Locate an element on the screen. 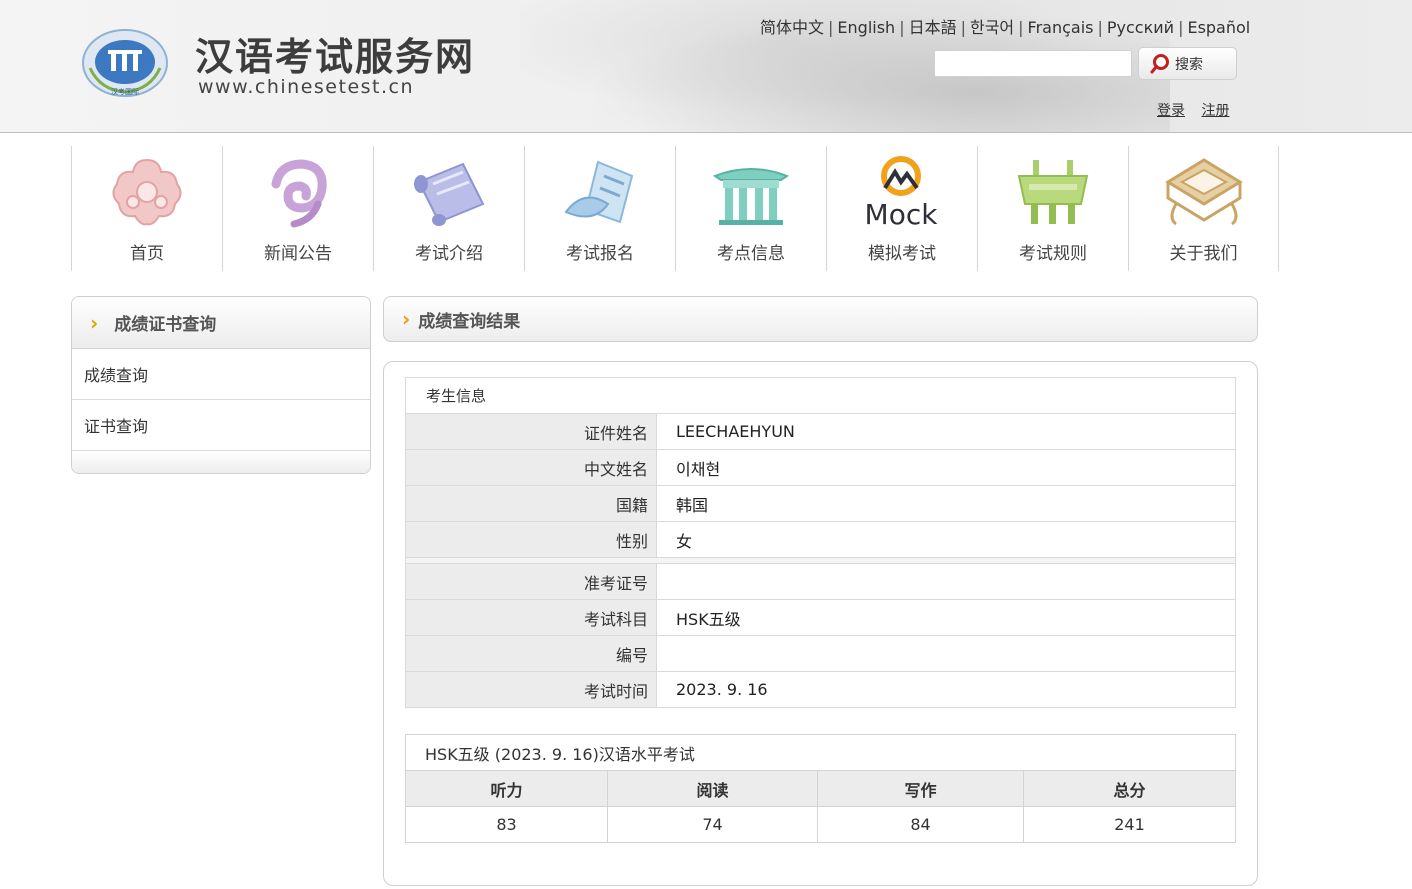 Image resolution: width=1412 pixels, height=889 pixels. sidebar-footer is located at coordinates (221, 462).